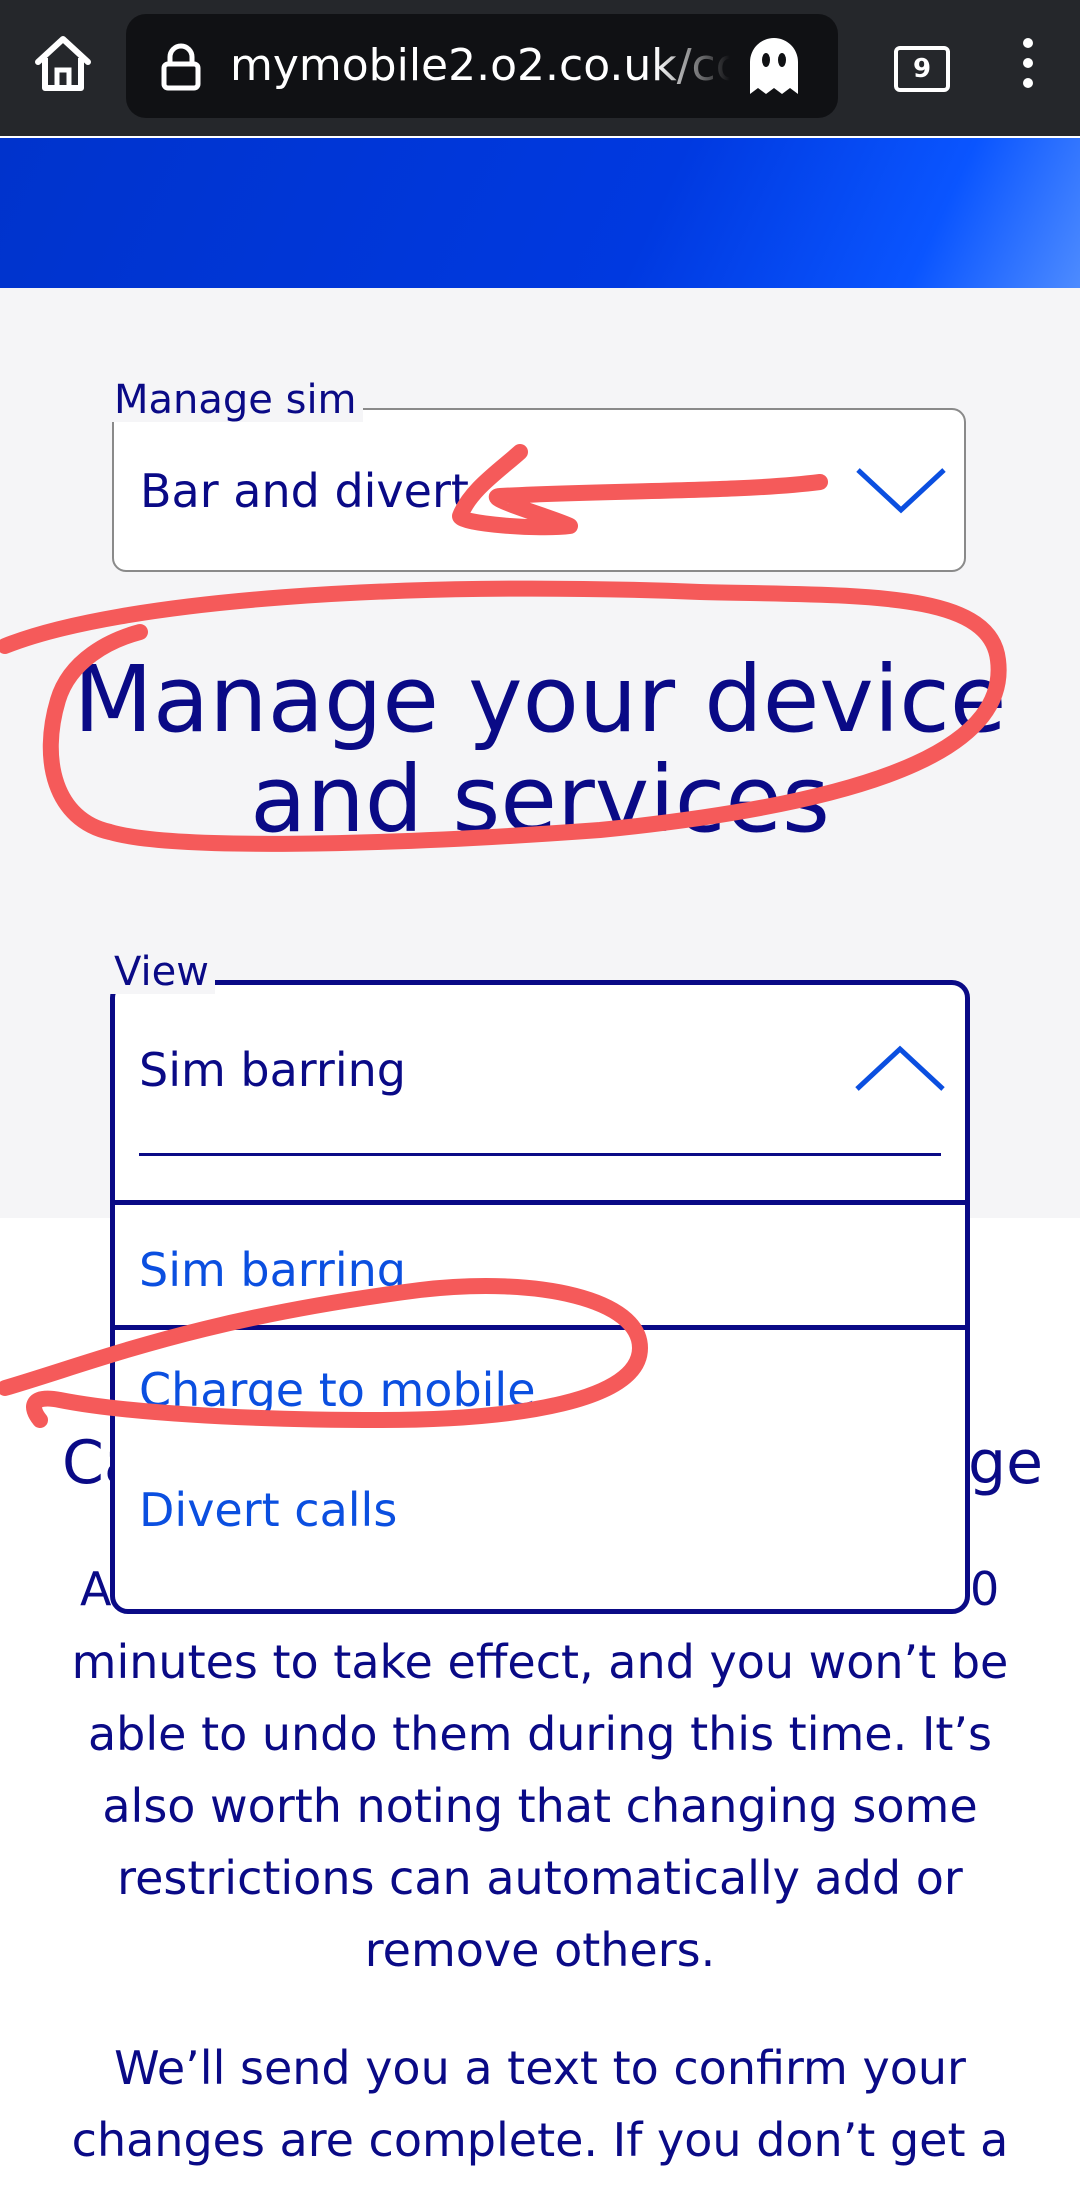  What do you see at coordinates (63, 63) in the screenshot?
I see `home-icon` at bounding box center [63, 63].